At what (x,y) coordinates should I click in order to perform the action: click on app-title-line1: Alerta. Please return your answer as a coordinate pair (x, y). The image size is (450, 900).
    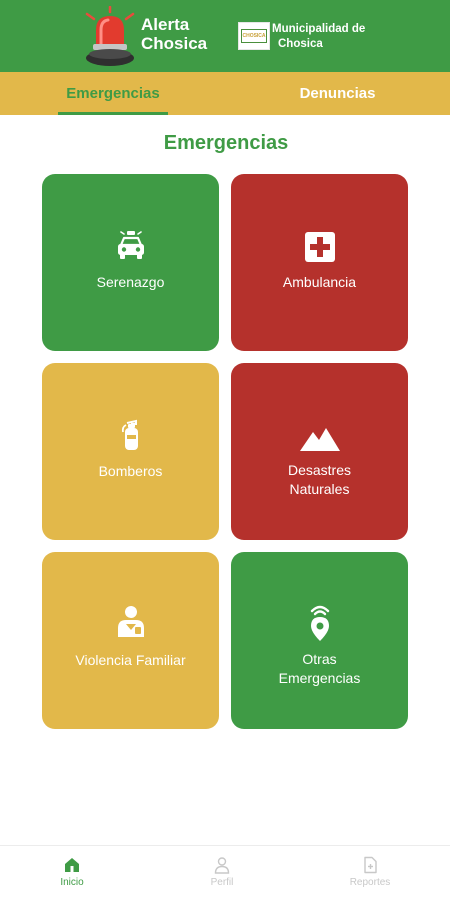
    Looking at the image, I should click on (165, 24).